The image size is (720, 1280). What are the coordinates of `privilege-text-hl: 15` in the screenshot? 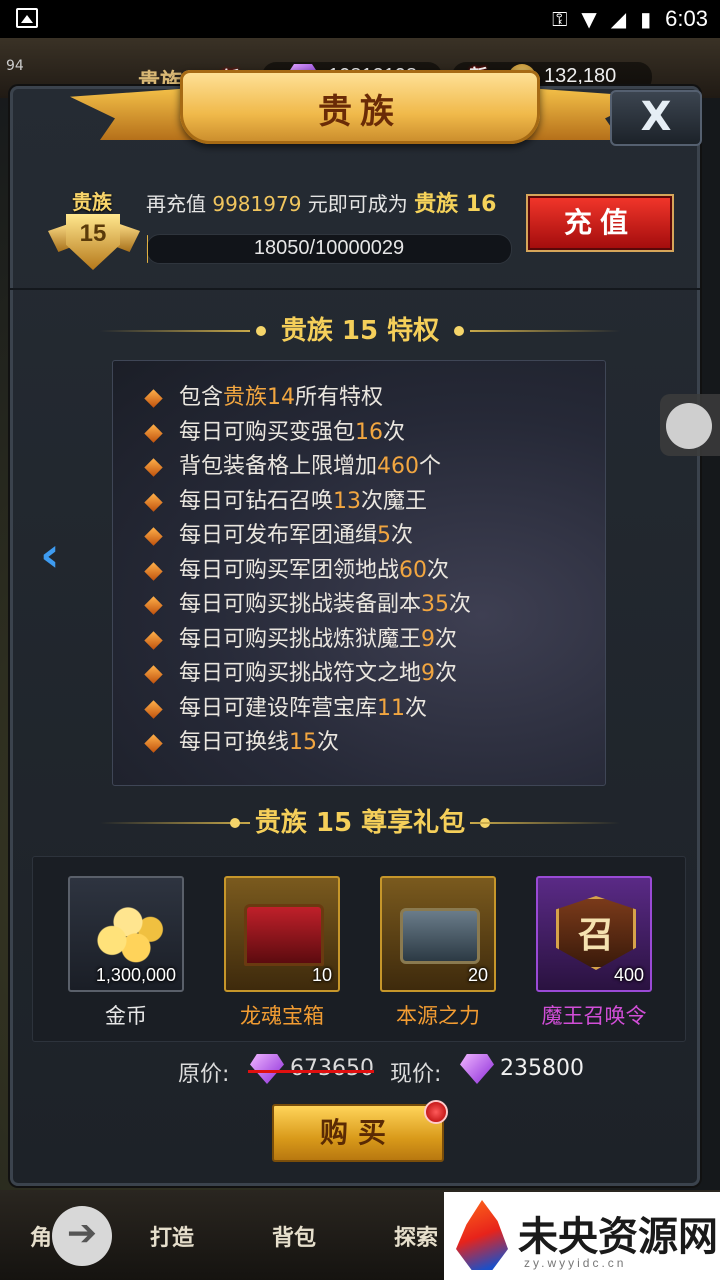 It's located at (303, 742).